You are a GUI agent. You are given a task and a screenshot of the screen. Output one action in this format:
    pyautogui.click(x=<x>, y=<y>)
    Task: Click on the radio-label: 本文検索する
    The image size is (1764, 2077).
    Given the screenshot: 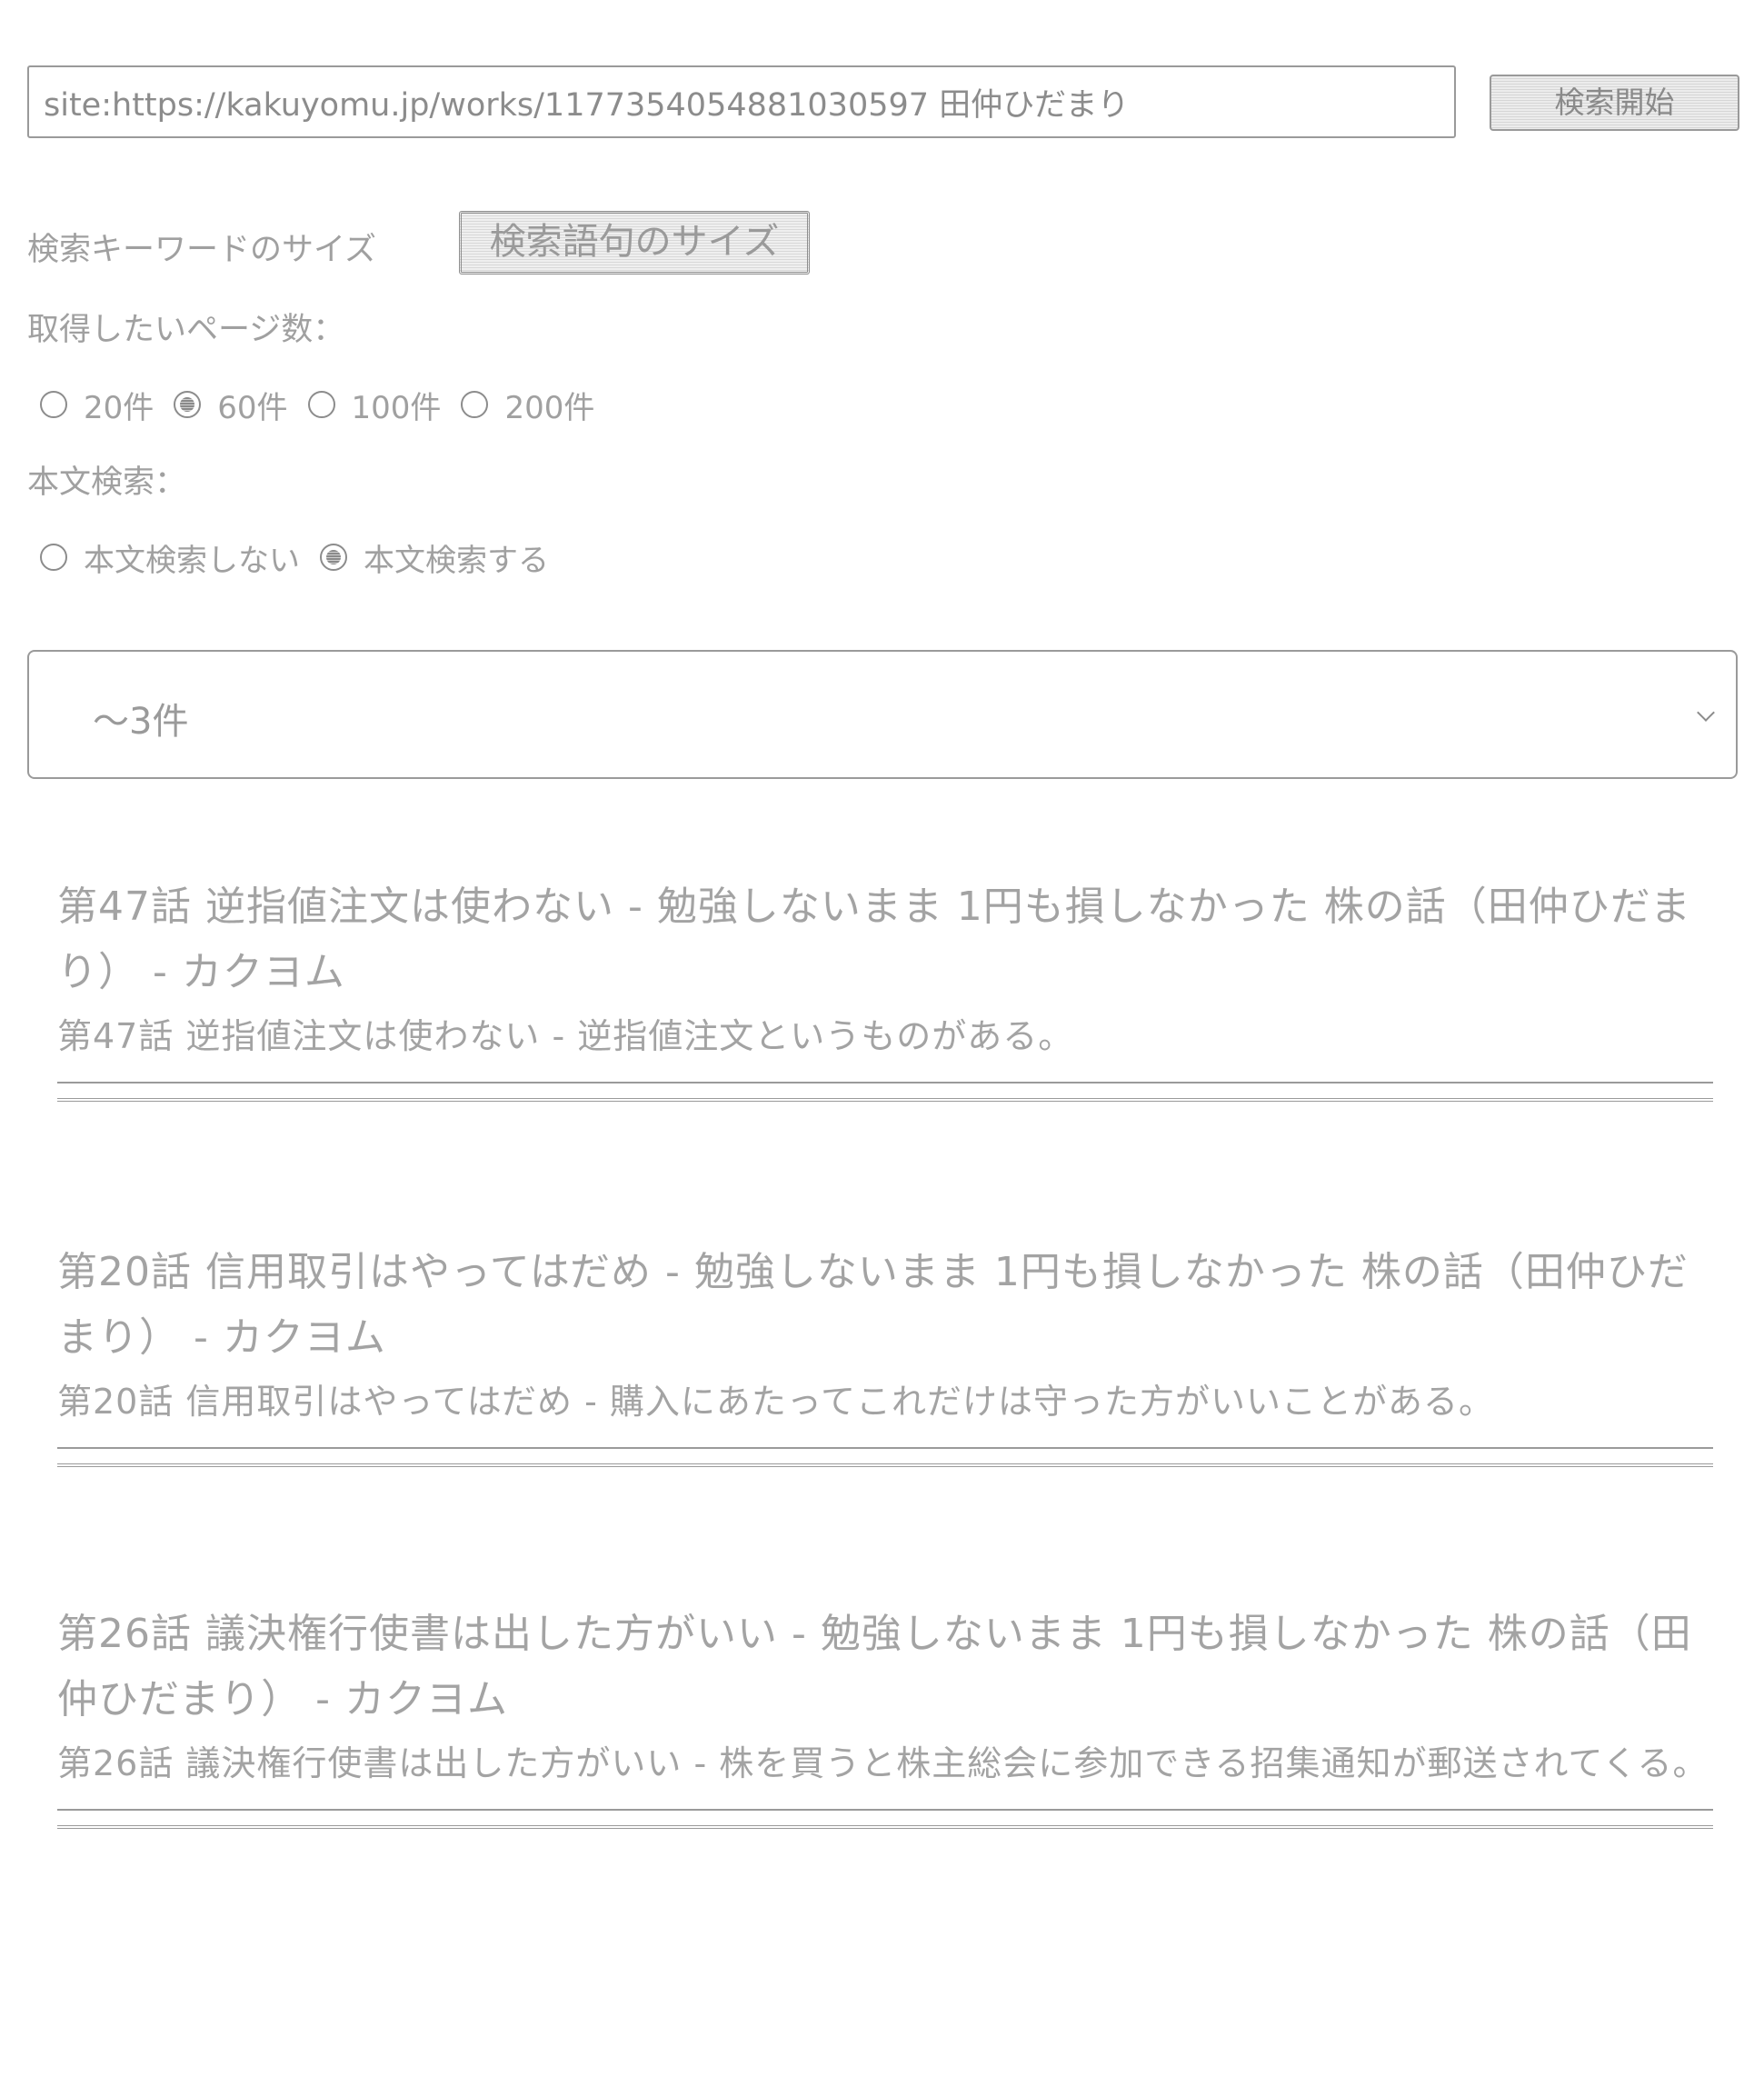 What is the action you would take?
    pyautogui.click(x=457, y=560)
    